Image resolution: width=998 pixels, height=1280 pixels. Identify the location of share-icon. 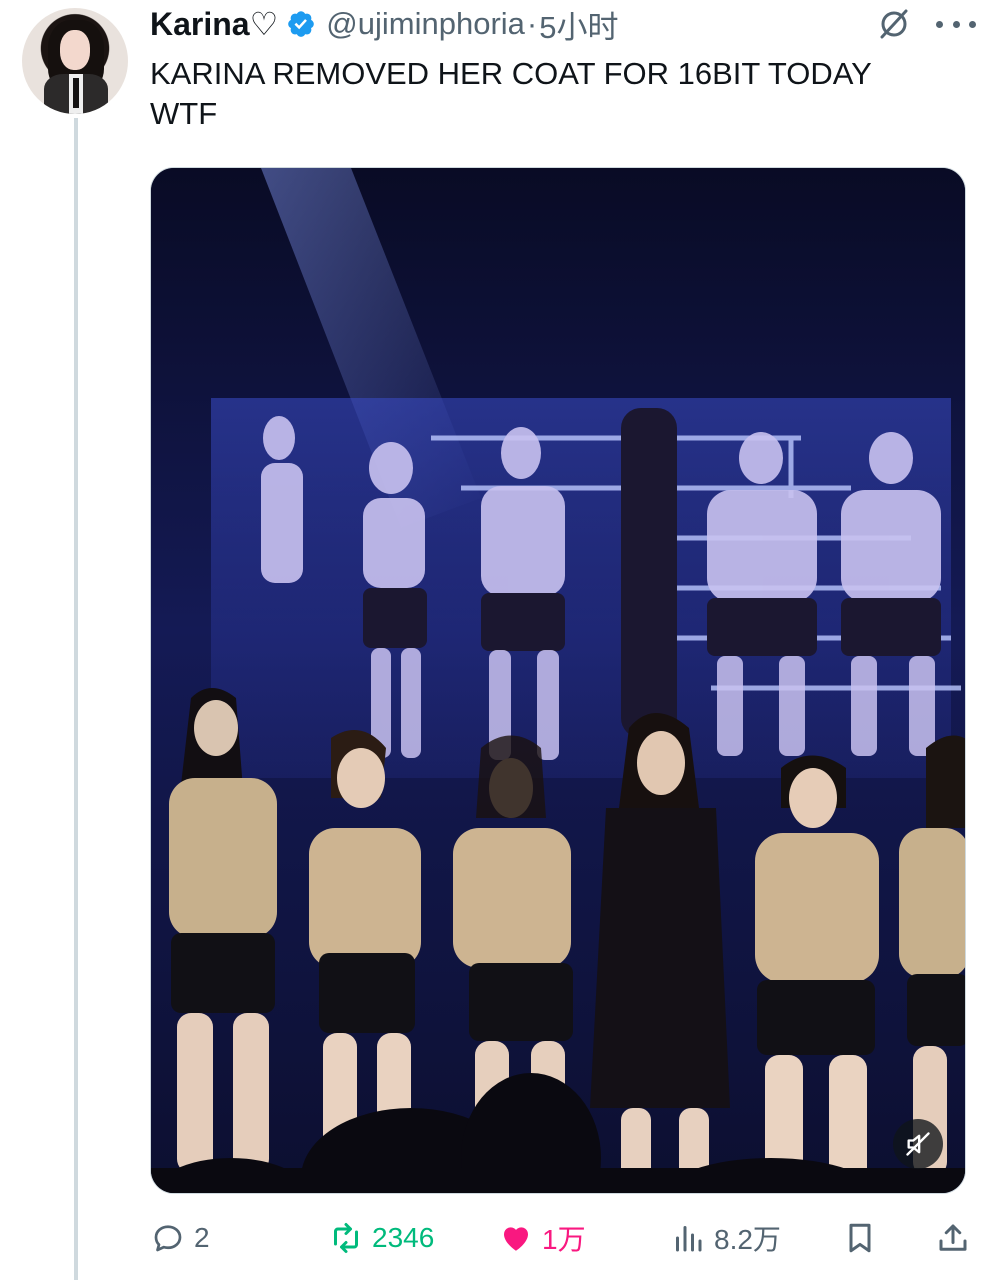
(953, 1237).